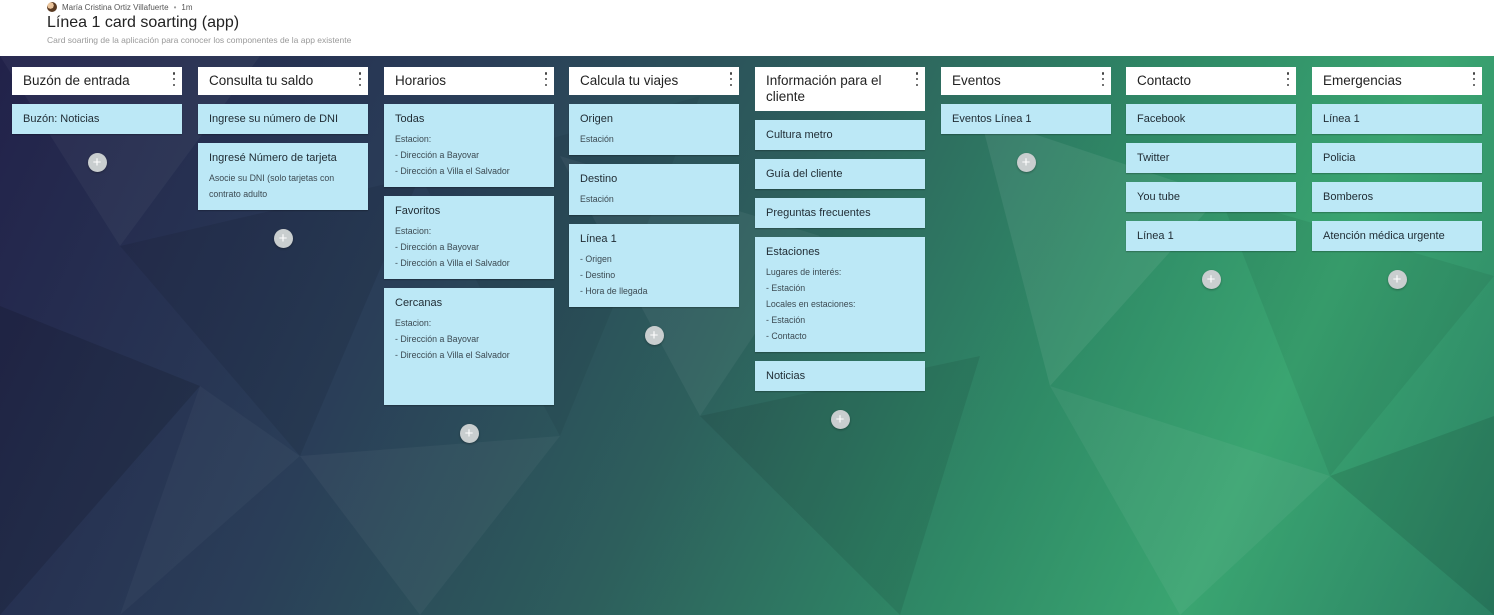 The height and width of the screenshot is (615, 1494). Describe the element at coordinates (115, 7) in the screenshot. I see `author-name: María Cristina Ortiz Villafuerte` at that location.